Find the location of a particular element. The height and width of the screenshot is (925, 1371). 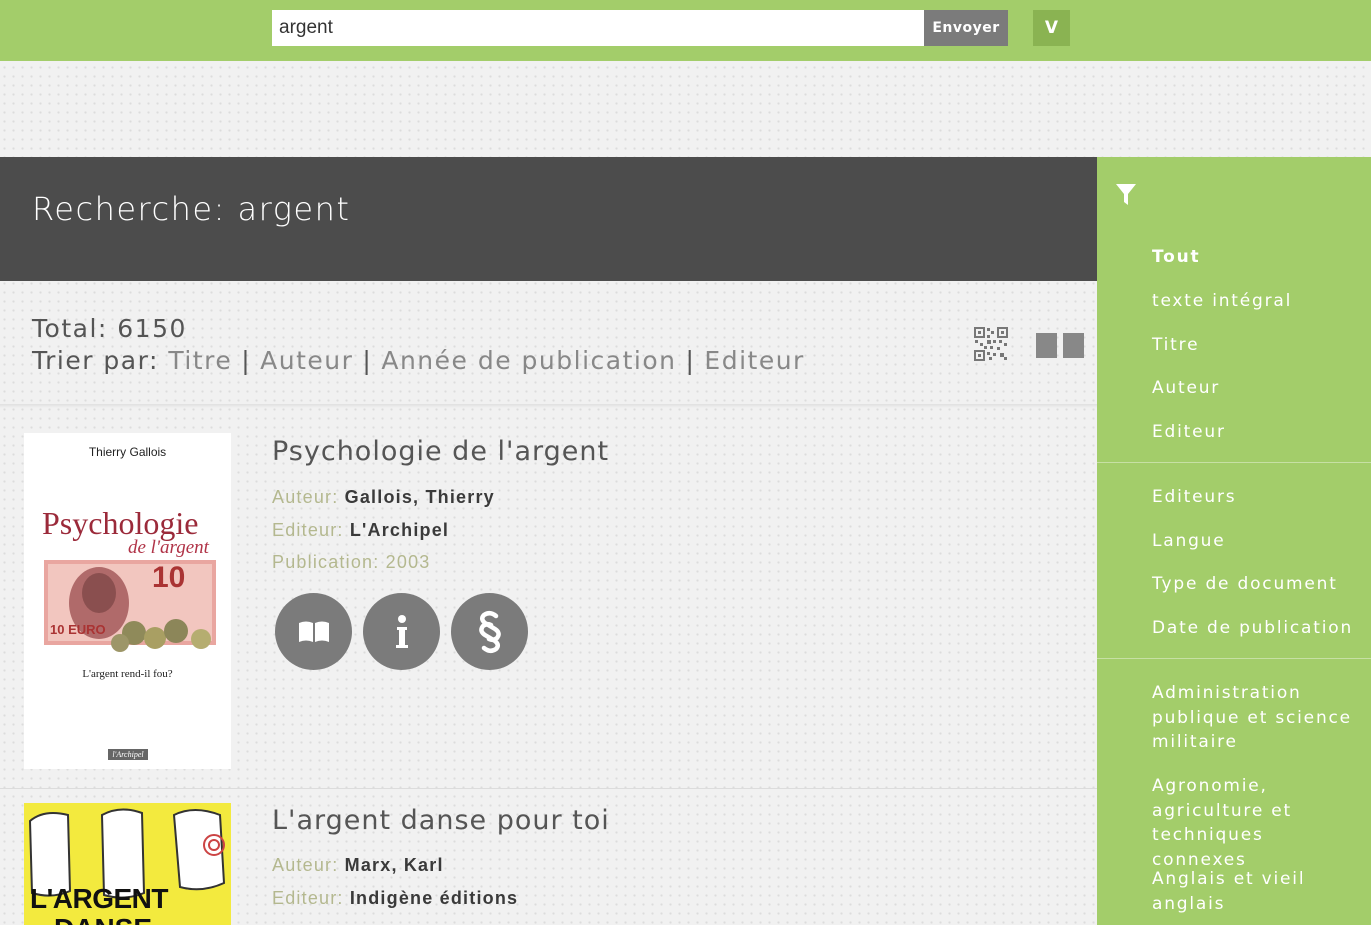

cover-euro-label: 10 EURO is located at coordinates (78, 629).